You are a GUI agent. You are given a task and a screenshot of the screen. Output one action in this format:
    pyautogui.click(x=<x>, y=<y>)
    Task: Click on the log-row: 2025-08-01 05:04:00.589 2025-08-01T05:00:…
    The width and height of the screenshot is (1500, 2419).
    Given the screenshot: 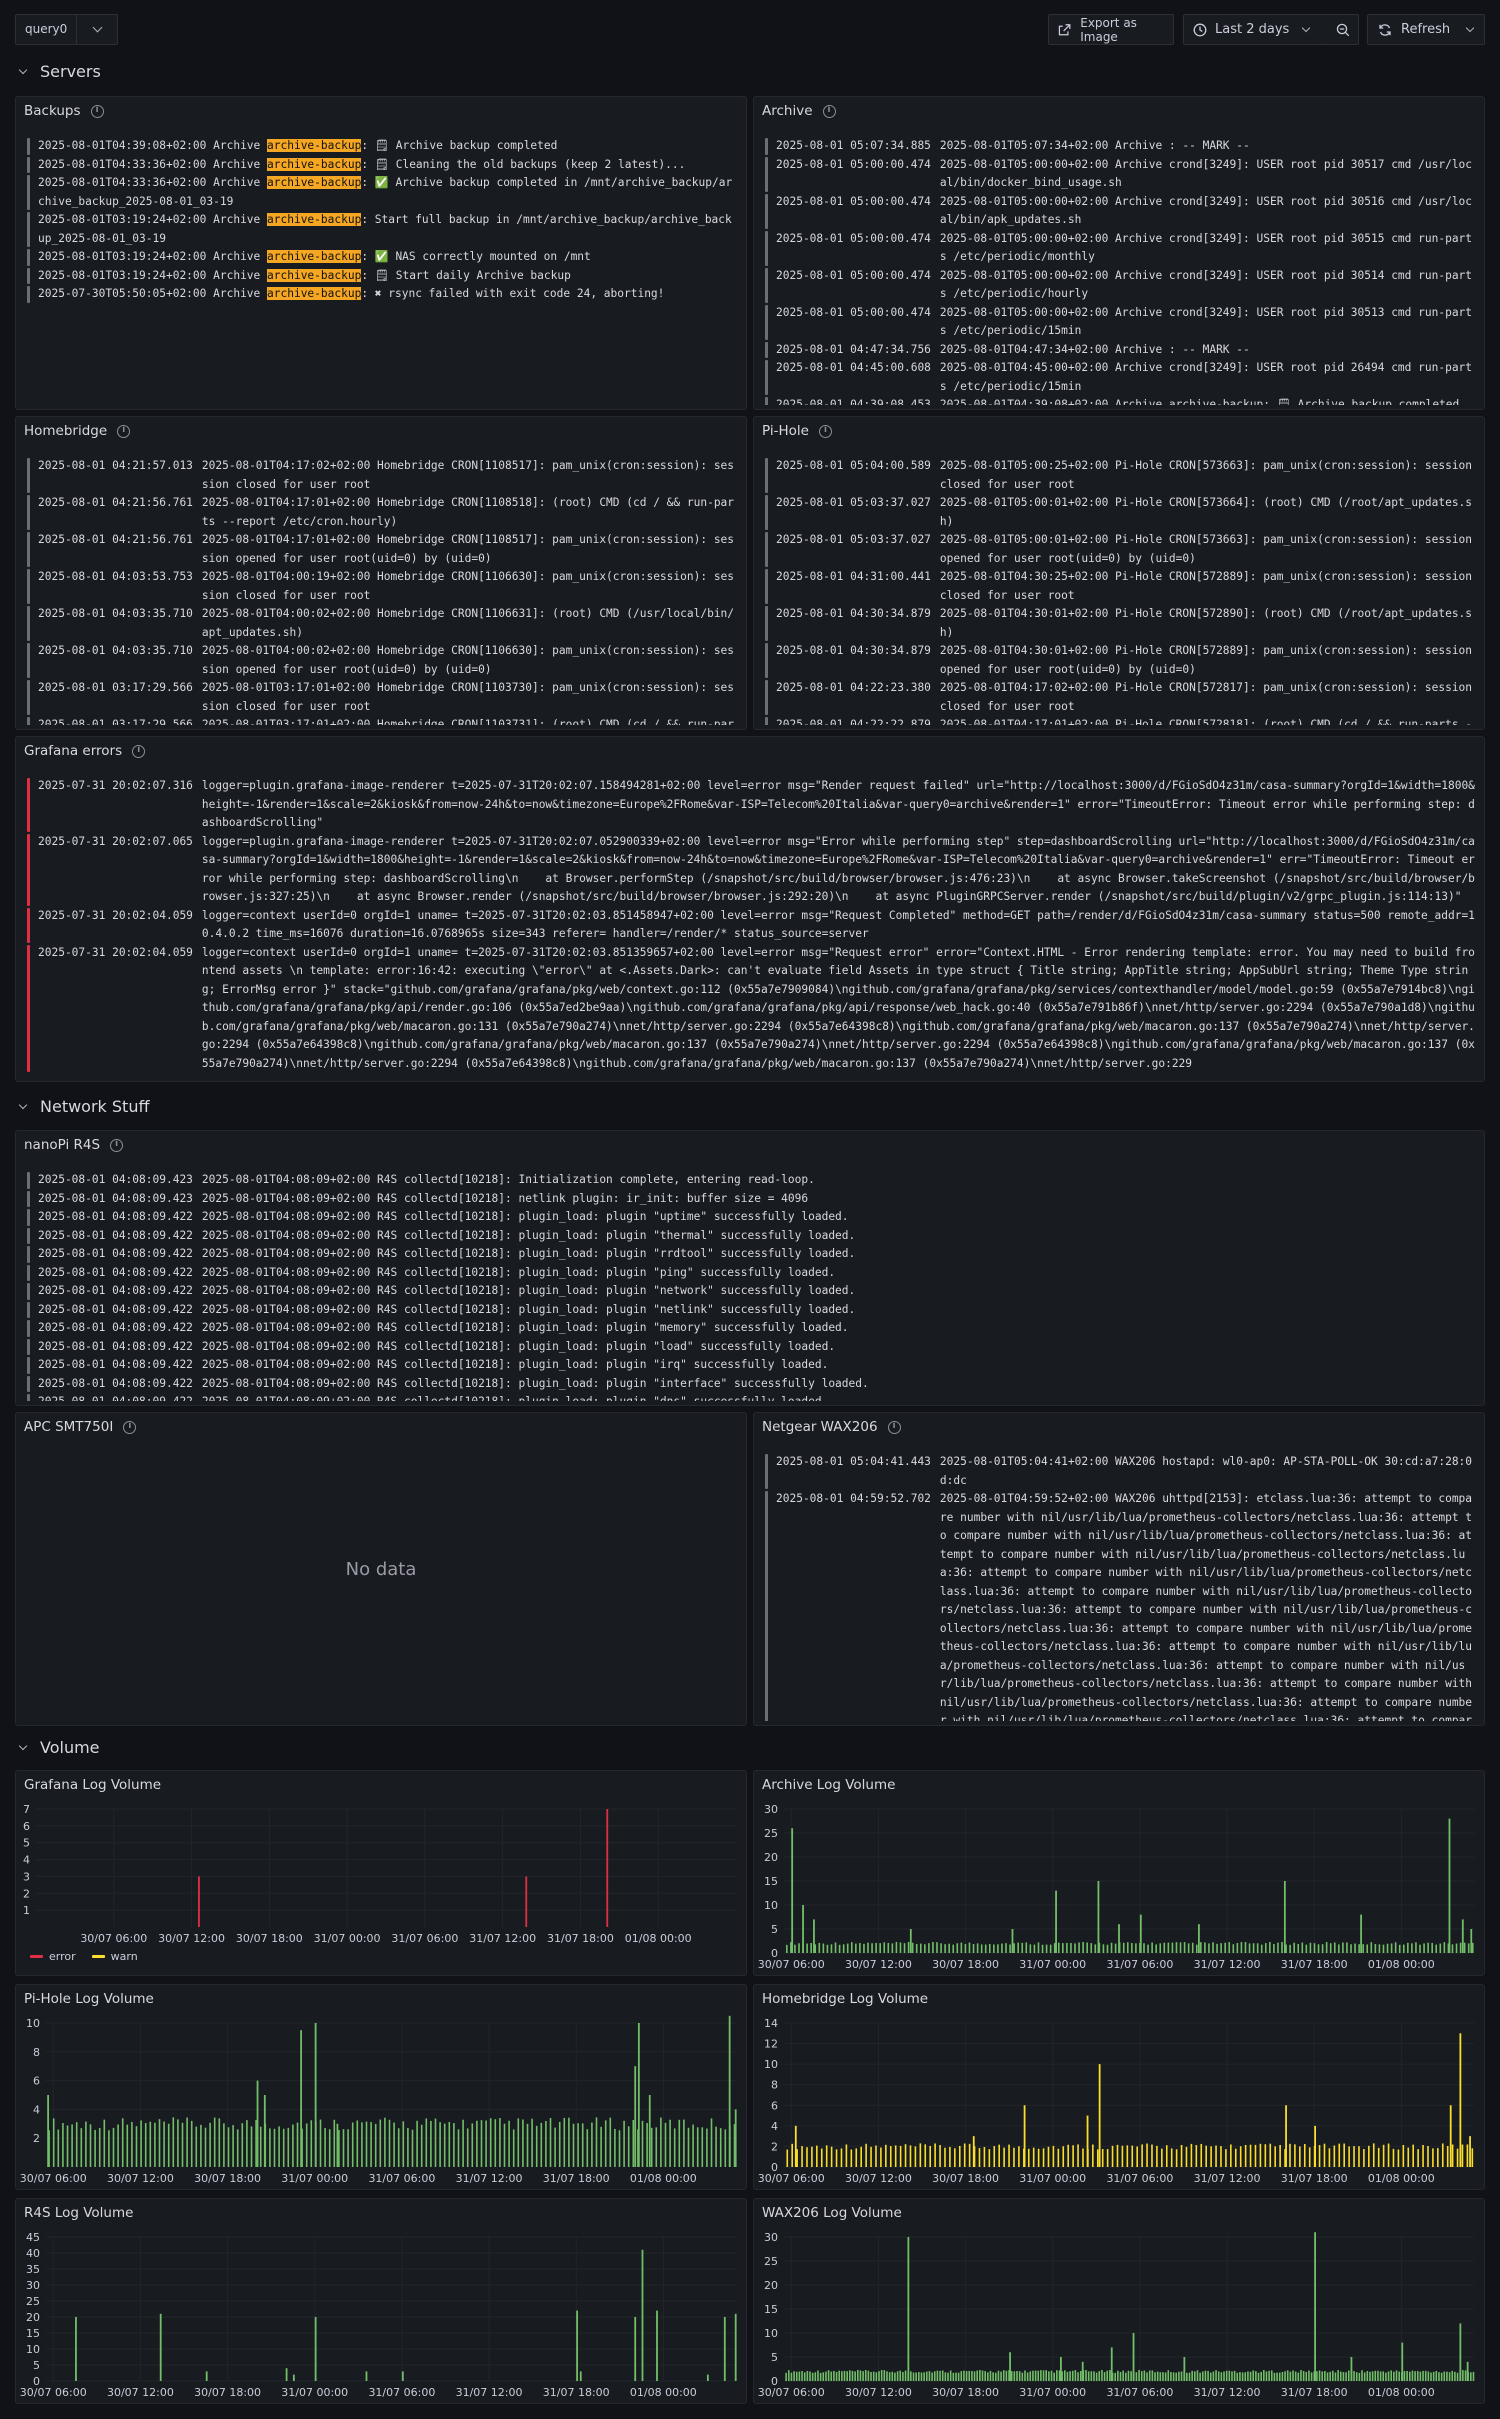 What is the action you would take?
    pyautogui.click(x=1119, y=475)
    